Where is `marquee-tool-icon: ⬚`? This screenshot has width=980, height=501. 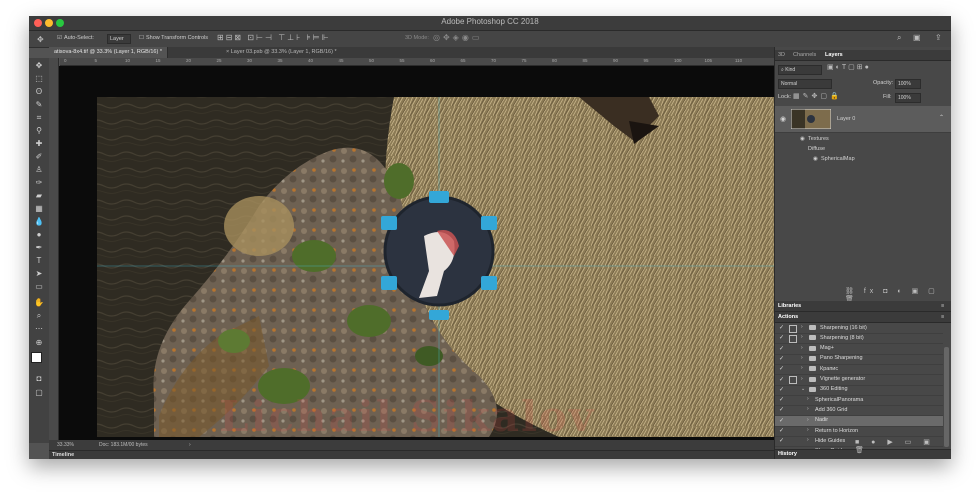
marquee-tool-icon: ⬚ is located at coordinates (39, 79).